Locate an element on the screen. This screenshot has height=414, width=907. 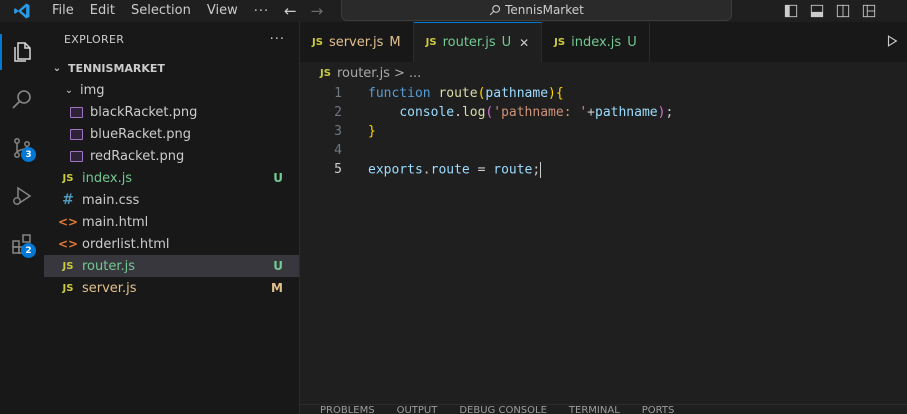
tree-item-router-js: JS router.js U is located at coordinates (171, 266).